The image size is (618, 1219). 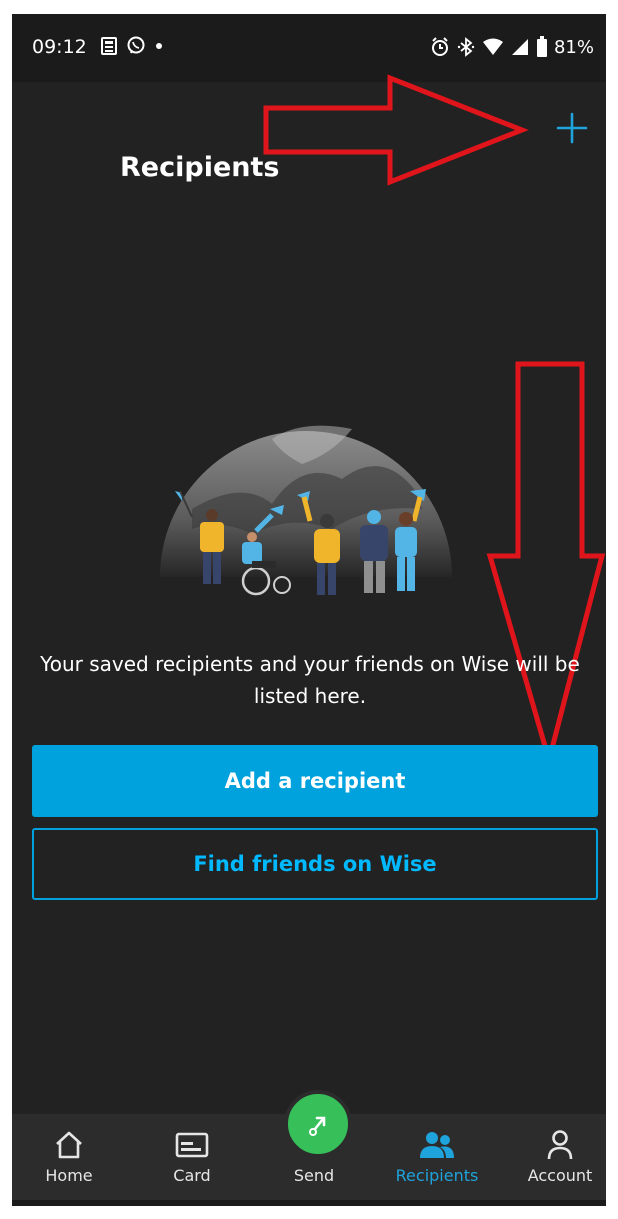 I want to click on nav-item-account: Account, so click(x=555, y=1157).